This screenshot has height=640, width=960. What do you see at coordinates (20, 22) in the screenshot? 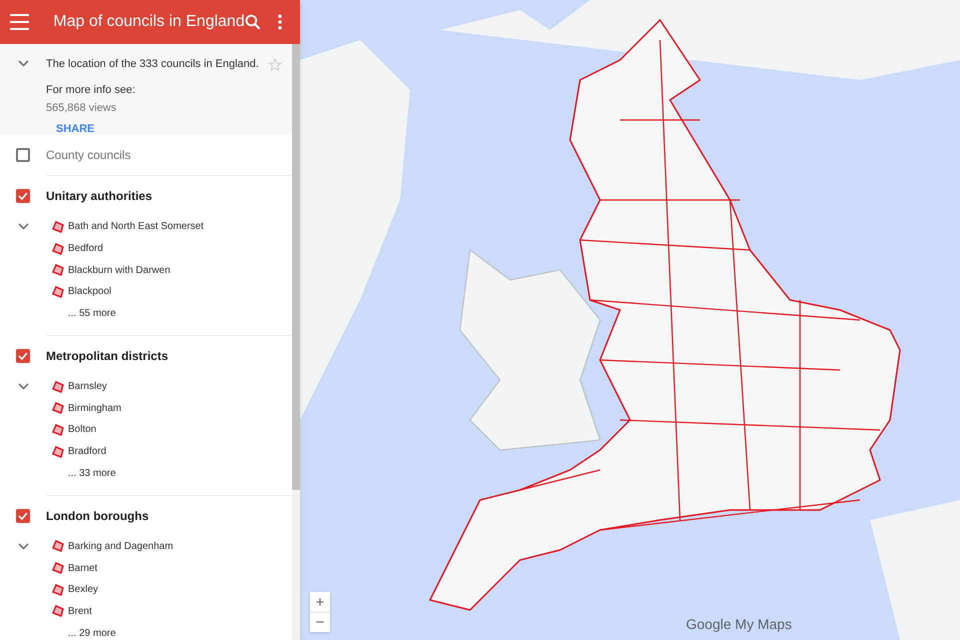
I see `menu-icon` at bounding box center [20, 22].